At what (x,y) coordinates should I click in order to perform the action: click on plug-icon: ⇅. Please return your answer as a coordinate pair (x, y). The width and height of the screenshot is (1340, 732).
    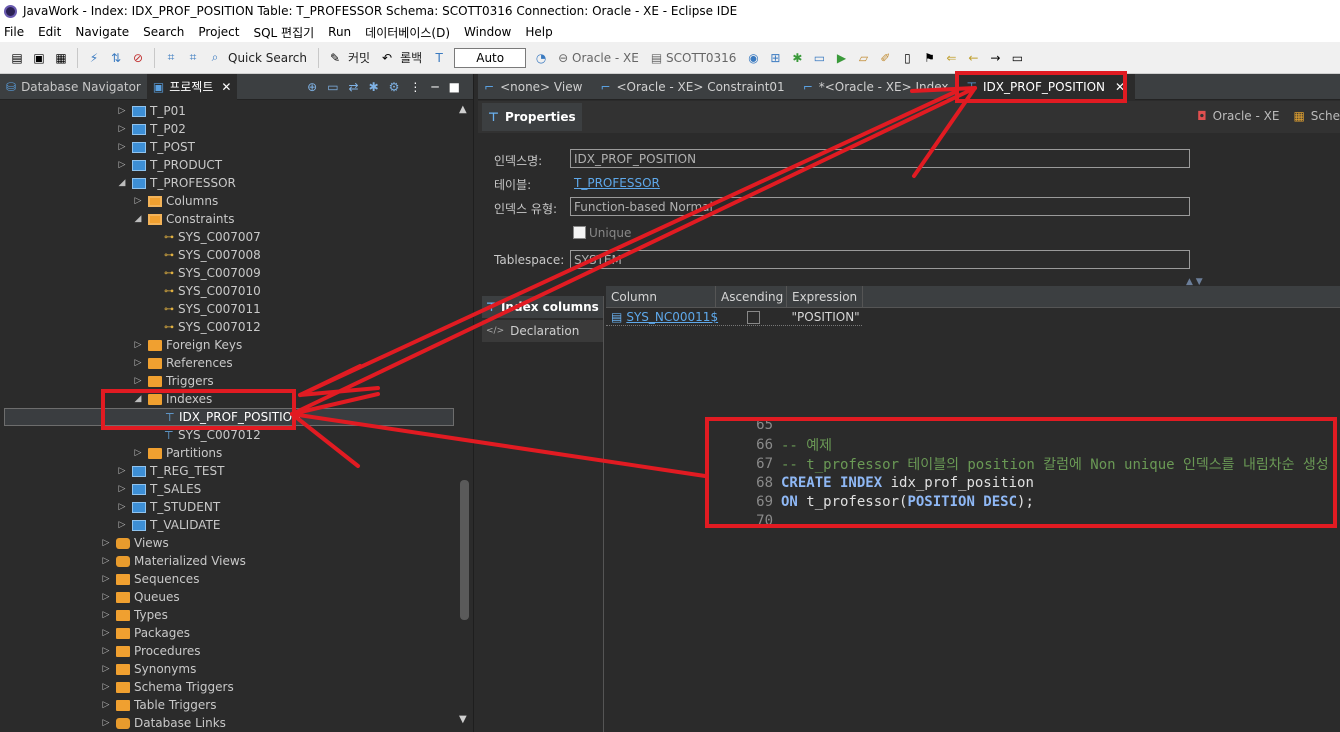
    Looking at the image, I should click on (116, 58).